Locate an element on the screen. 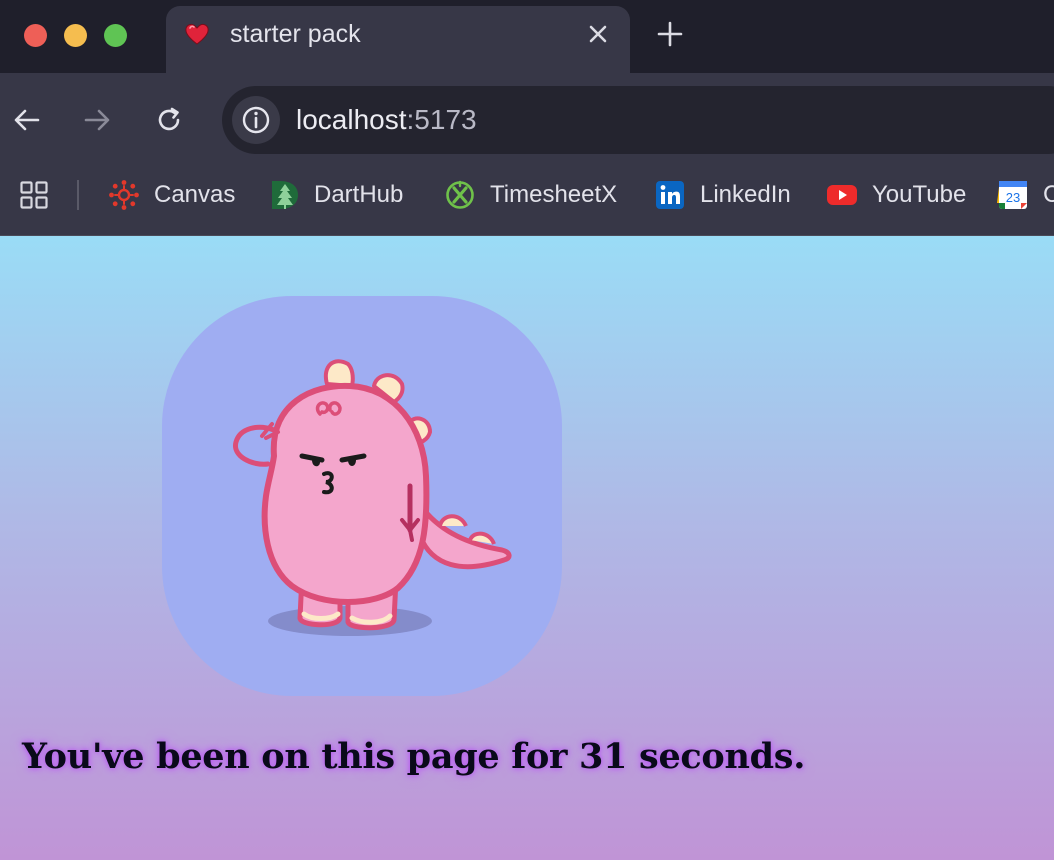 Image resolution: width=1054 pixels, height=860 pixels. reload-icon is located at coordinates (169, 120).